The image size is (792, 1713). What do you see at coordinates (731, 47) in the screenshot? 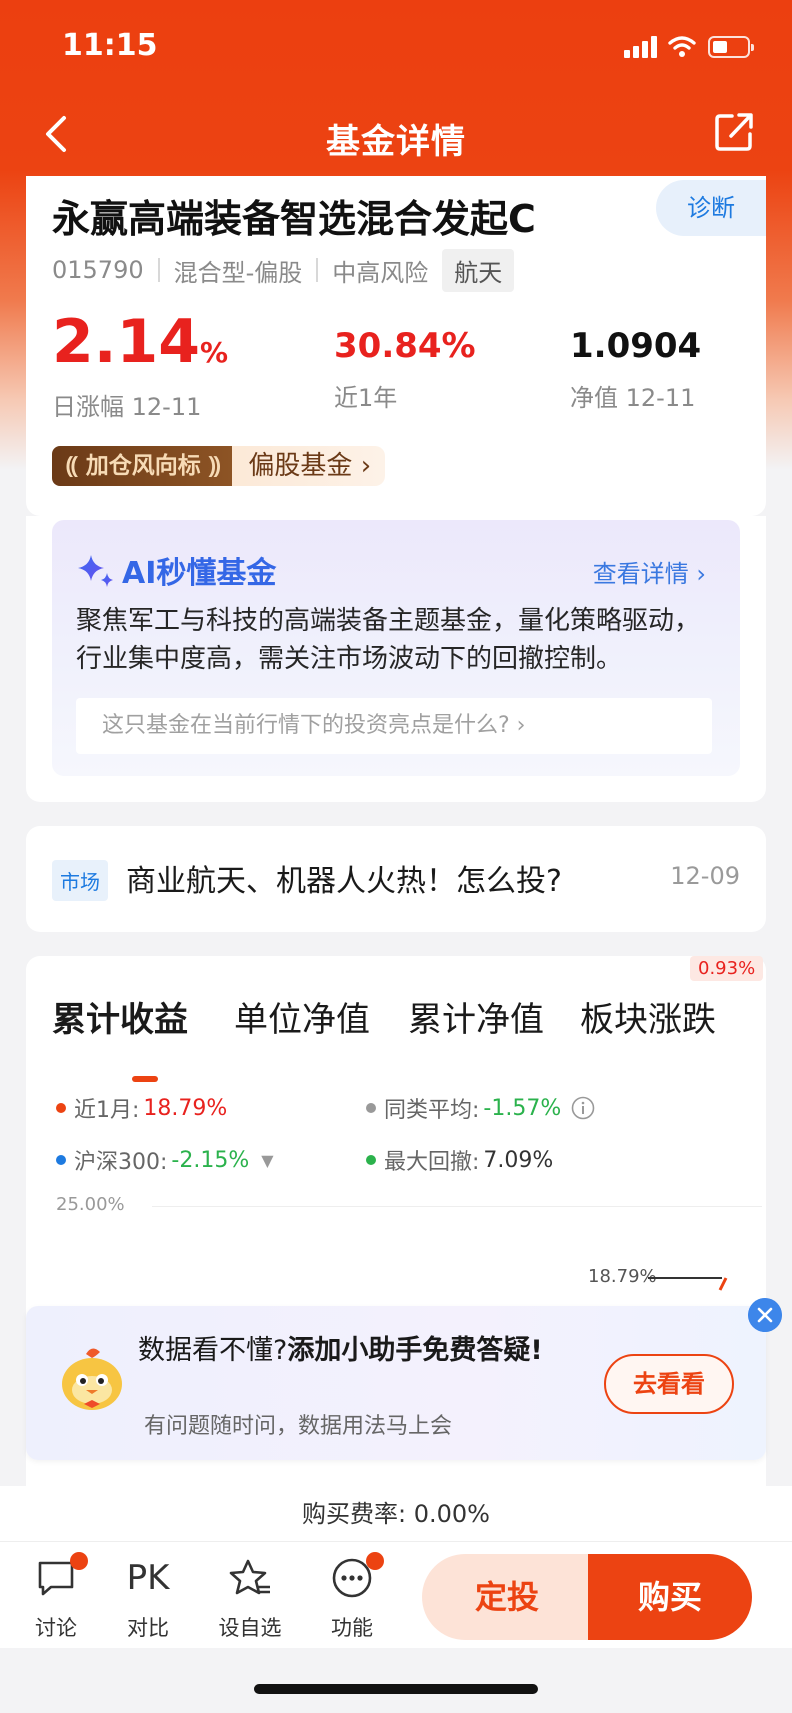
I see `battery-icon` at bounding box center [731, 47].